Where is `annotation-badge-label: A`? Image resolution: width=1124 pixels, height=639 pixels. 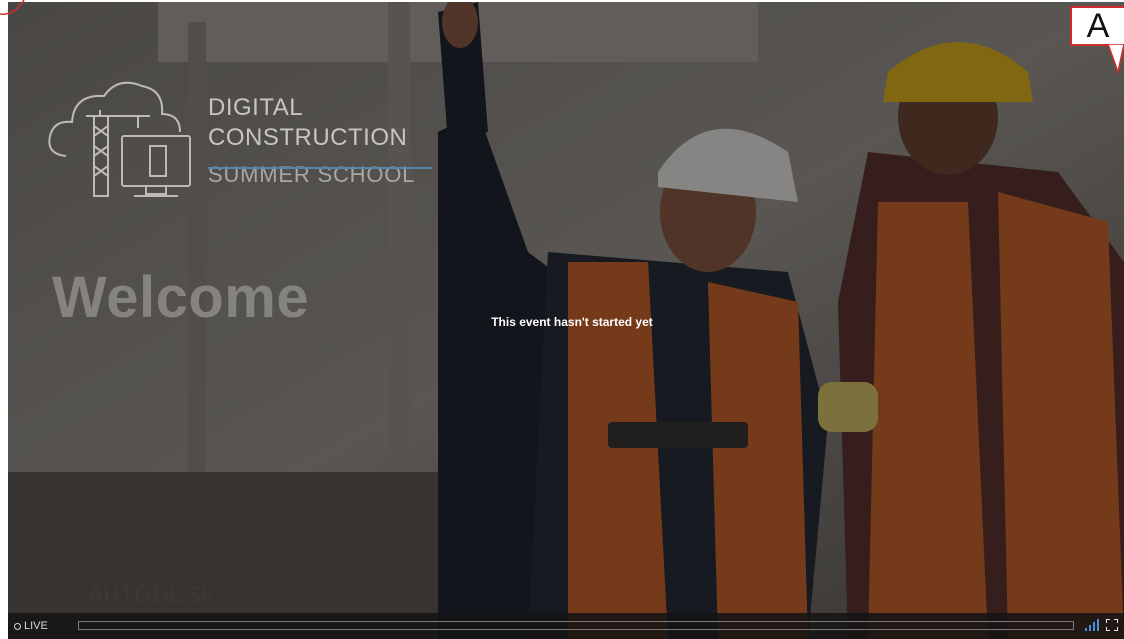 annotation-badge-label: A is located at coordinates (1098, 26).